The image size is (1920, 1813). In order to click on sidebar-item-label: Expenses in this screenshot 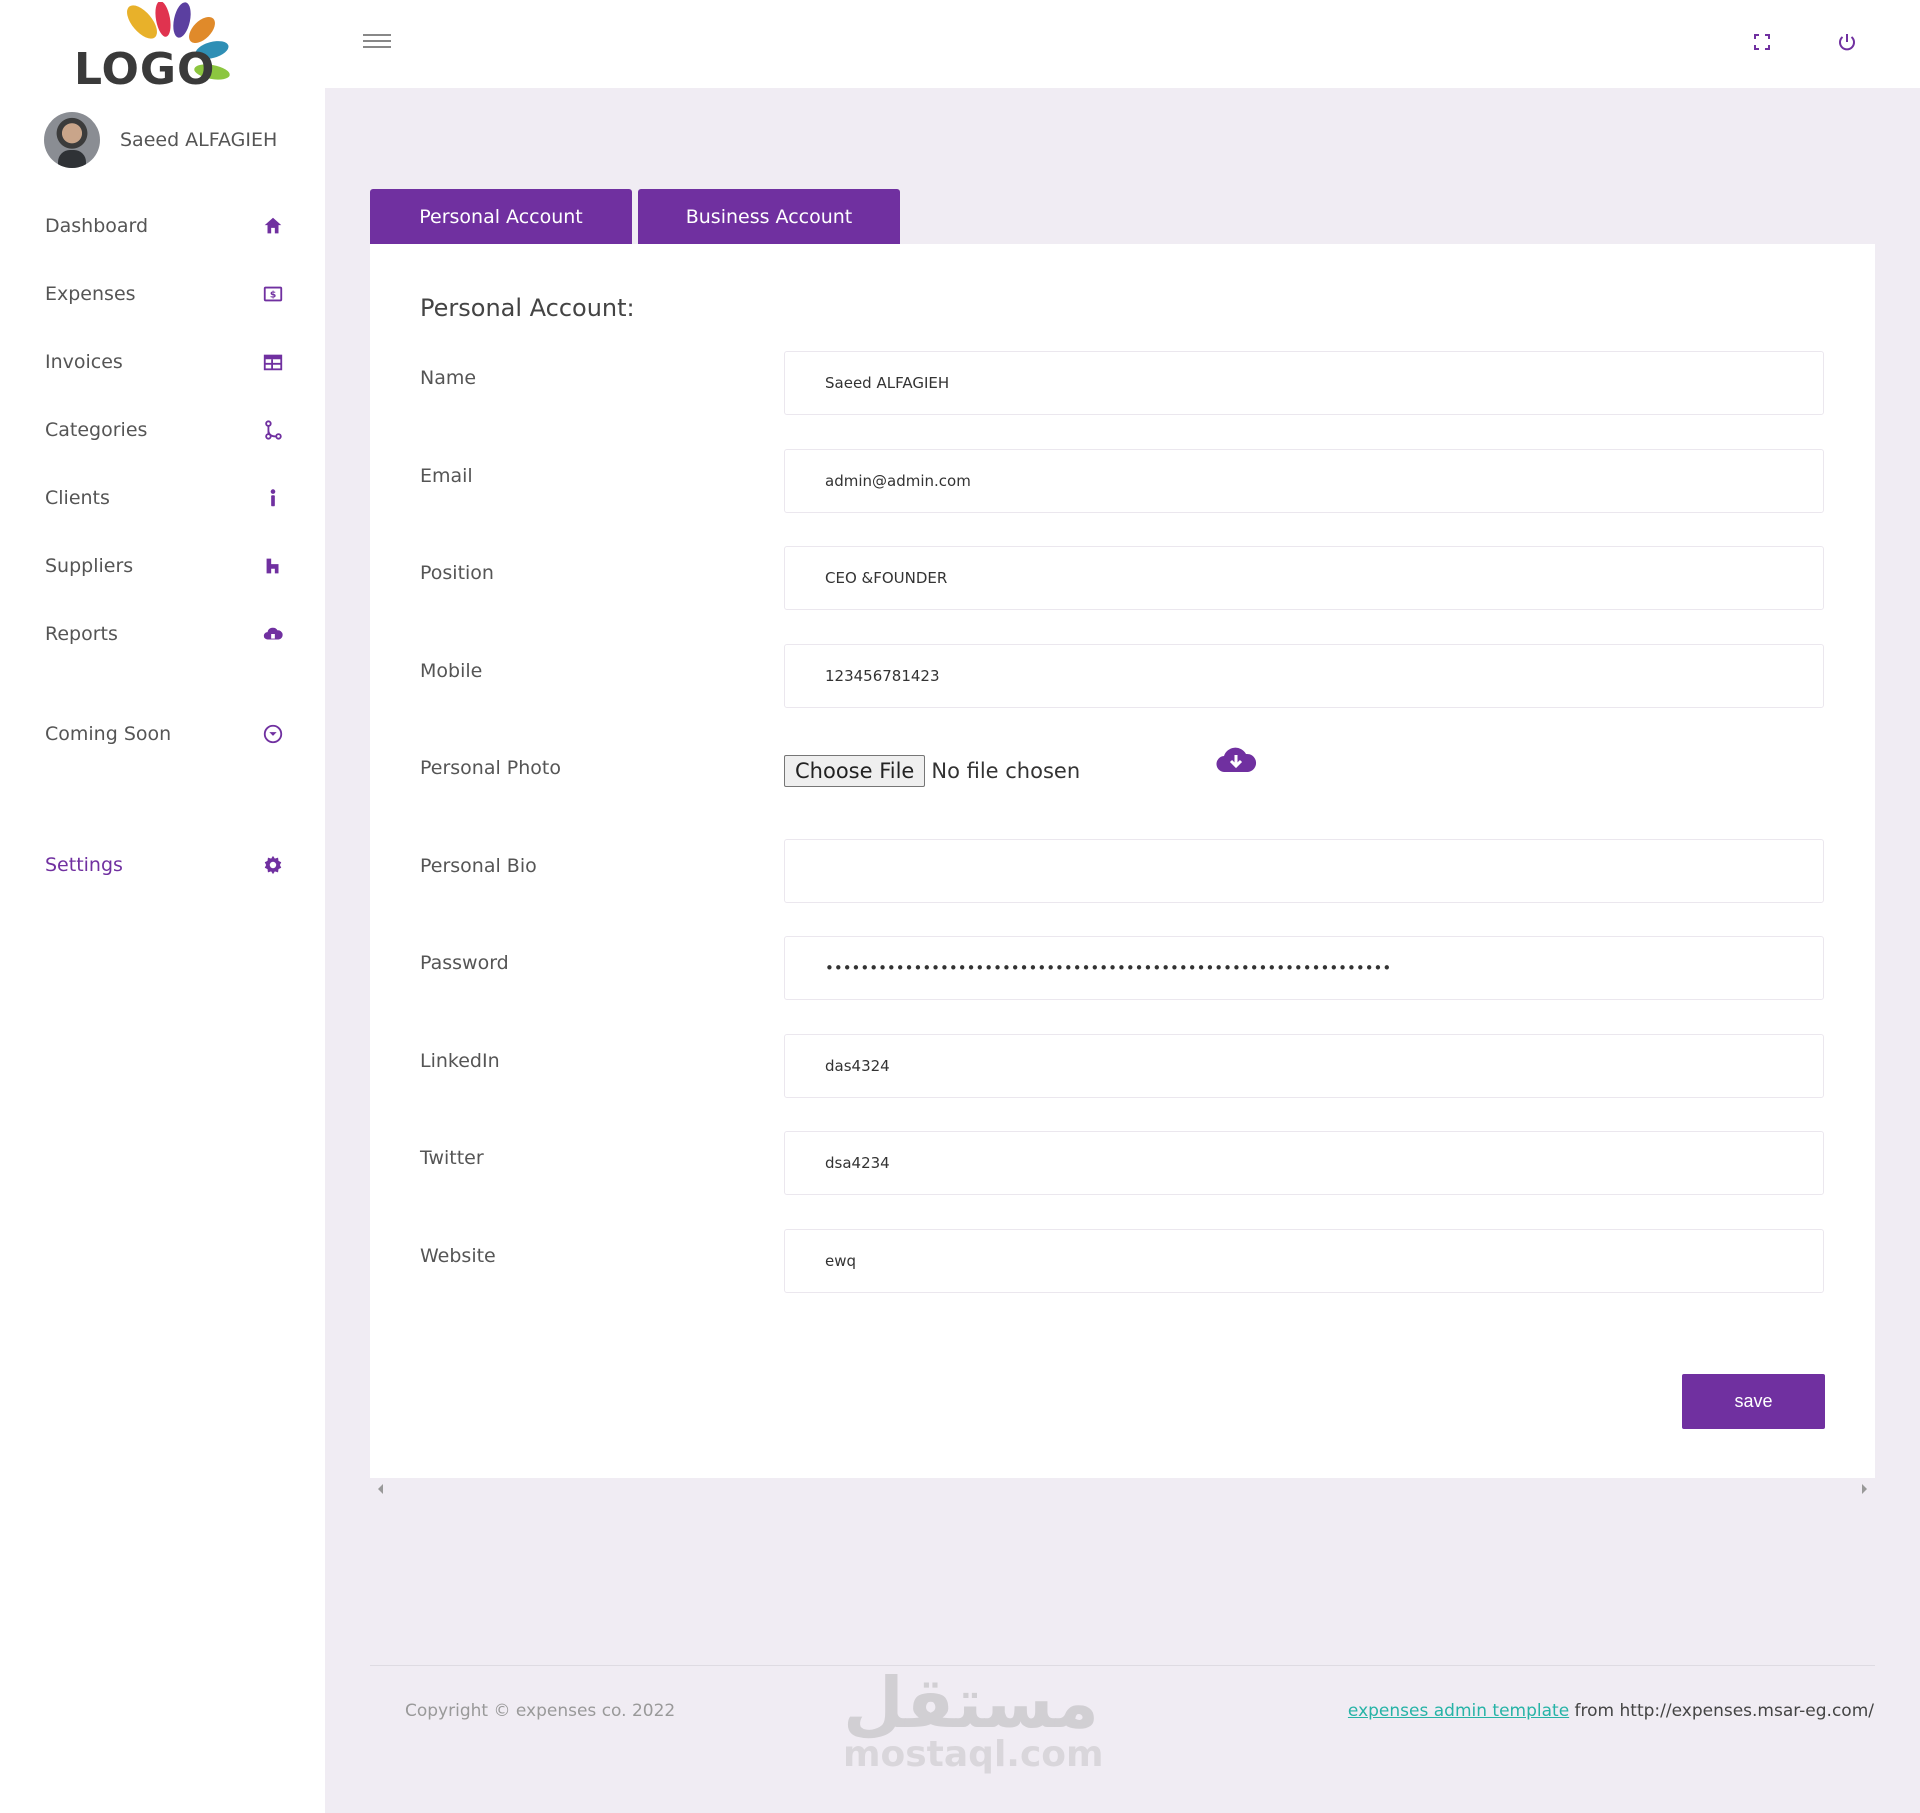, I will do `click(90, 294)`.